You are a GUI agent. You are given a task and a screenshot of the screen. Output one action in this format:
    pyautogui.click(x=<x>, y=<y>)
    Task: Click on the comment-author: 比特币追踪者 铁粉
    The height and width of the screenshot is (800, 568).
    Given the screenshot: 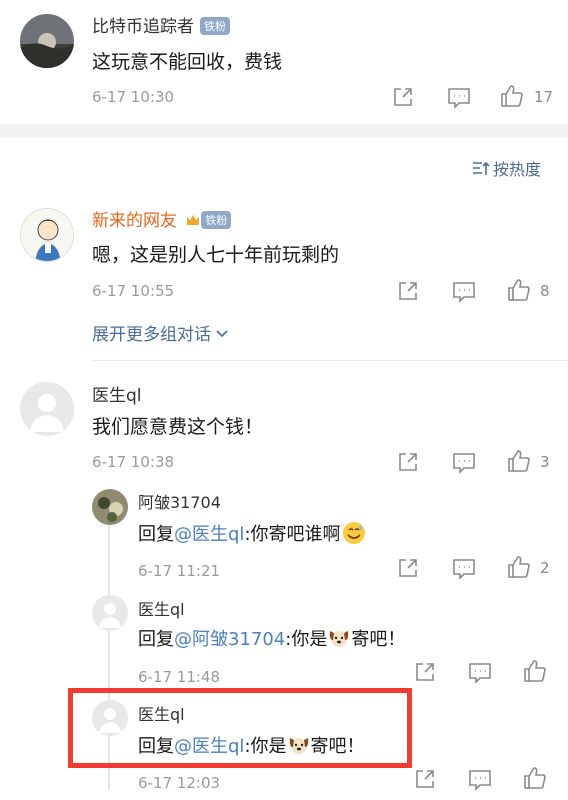 What is the action you would take?
    pyautogui.click(x=161, y=24)
    